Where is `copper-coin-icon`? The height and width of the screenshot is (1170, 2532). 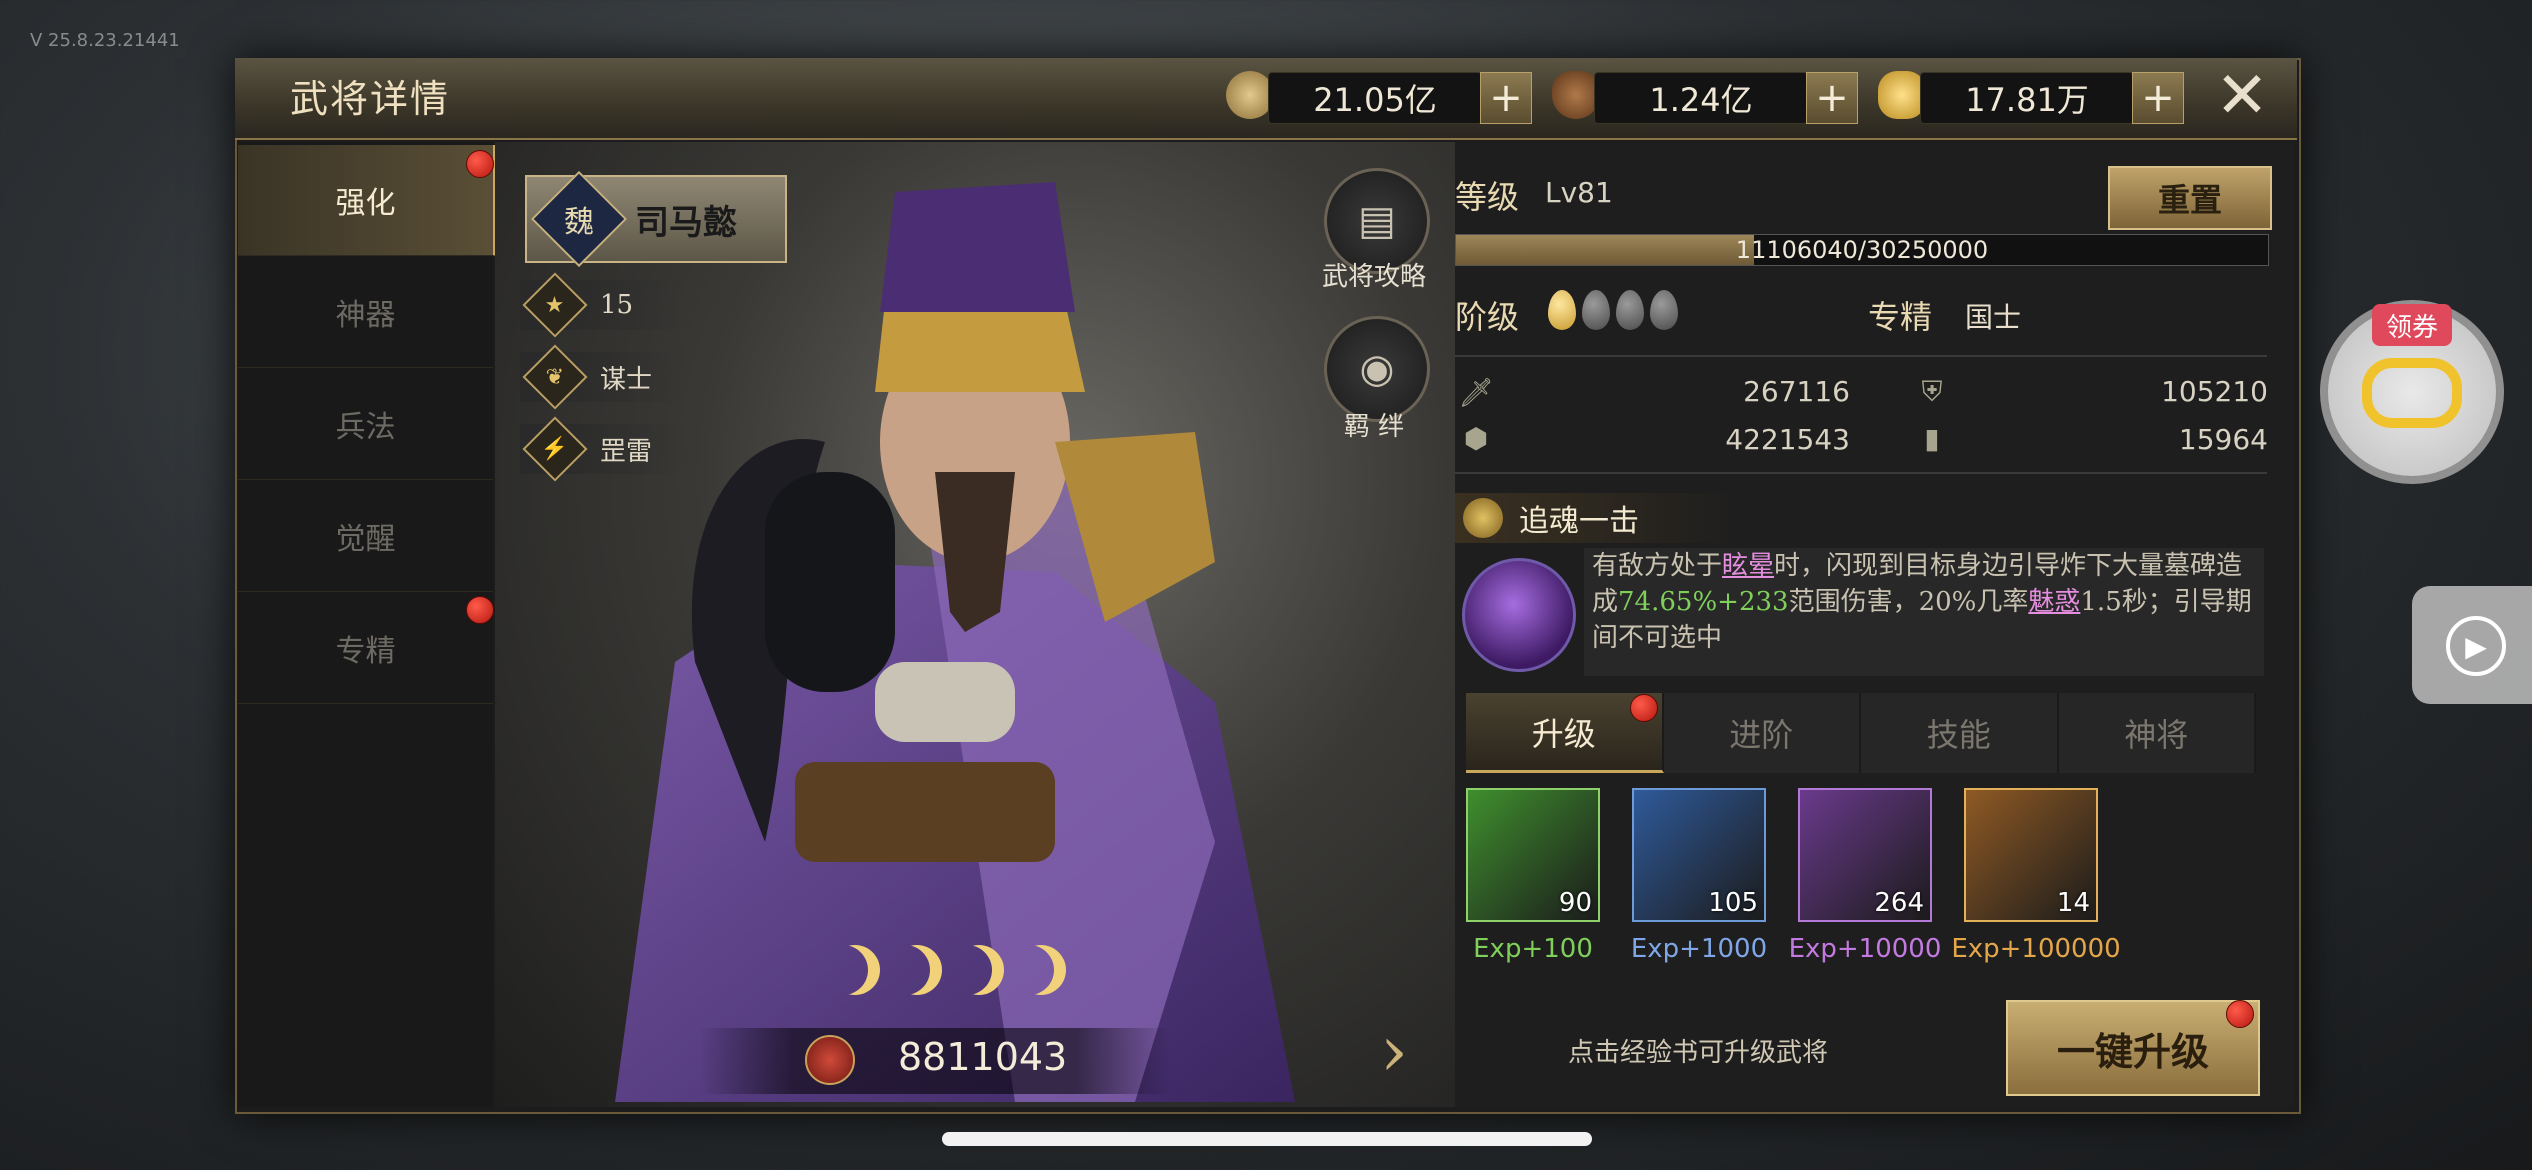
copper-coin-icon is located at coordinates (1250, 95).